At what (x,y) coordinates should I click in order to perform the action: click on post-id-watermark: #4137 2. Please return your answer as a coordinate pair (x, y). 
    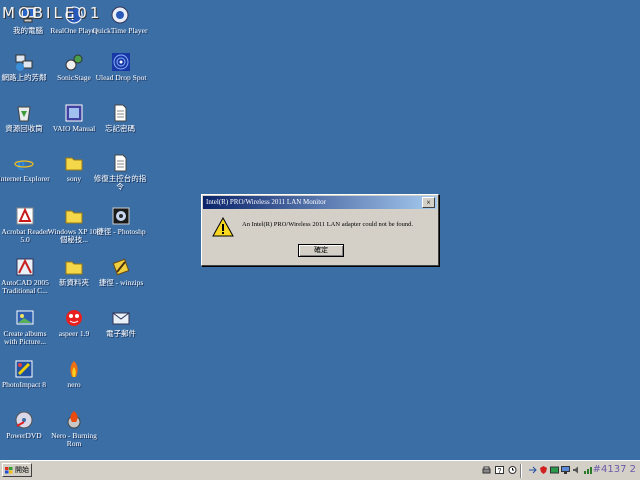
    Looking at the image, I should click on (614, 469).